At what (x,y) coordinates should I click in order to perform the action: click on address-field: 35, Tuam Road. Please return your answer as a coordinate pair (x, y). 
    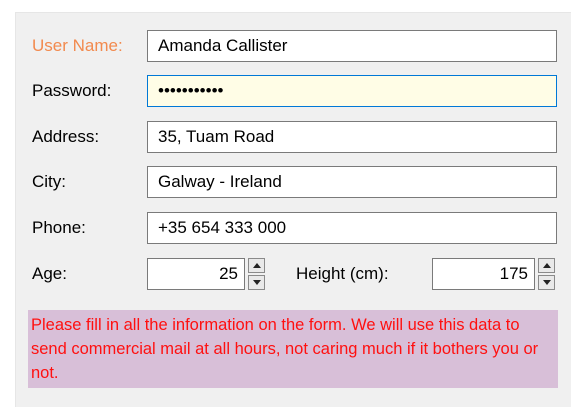
    Looking at the image, I should click on (352, 137).